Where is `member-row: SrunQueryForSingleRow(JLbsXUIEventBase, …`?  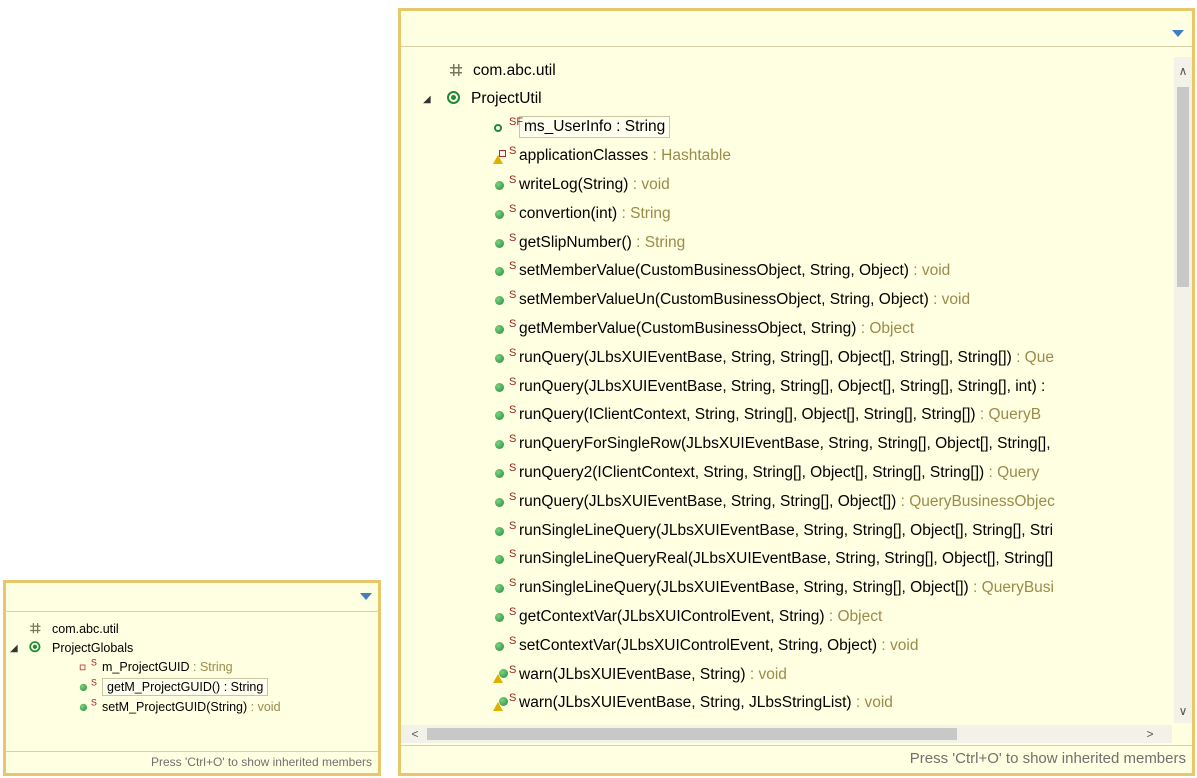
member-row: SrunQueryForSingleRow(JLbsXUIEventBase, … is located at coordinates (772, 444).